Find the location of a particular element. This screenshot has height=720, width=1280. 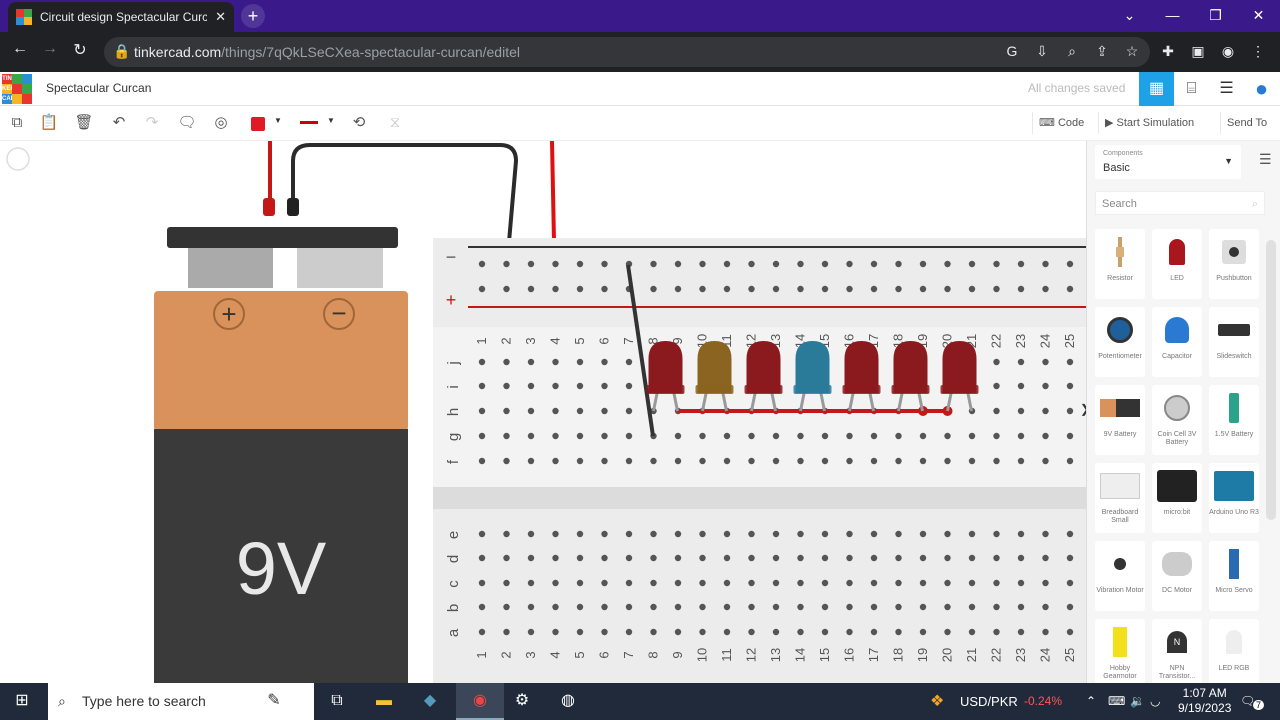

install-icon: ⇩ is located at coordinates (1042, 51).